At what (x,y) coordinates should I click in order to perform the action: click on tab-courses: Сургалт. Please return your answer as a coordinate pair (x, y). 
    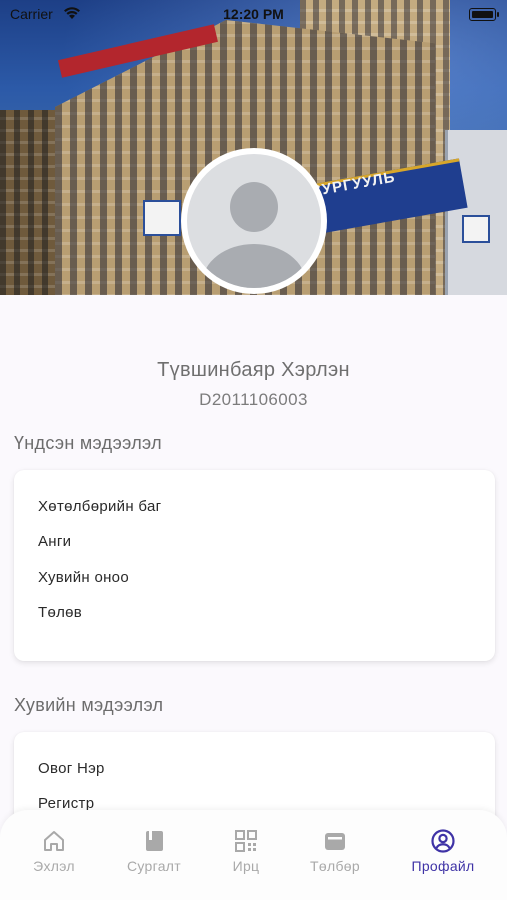
    Looking at the image, I should click on (154, 851).